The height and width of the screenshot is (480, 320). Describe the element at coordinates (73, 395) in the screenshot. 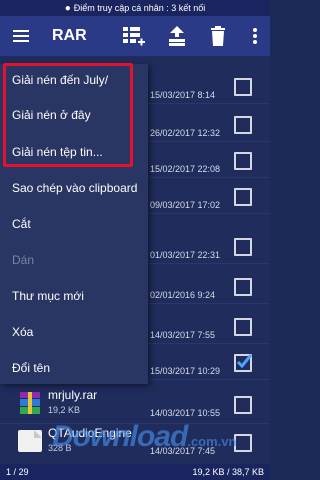

I see `file-name: mrjuly.rar` at that location.